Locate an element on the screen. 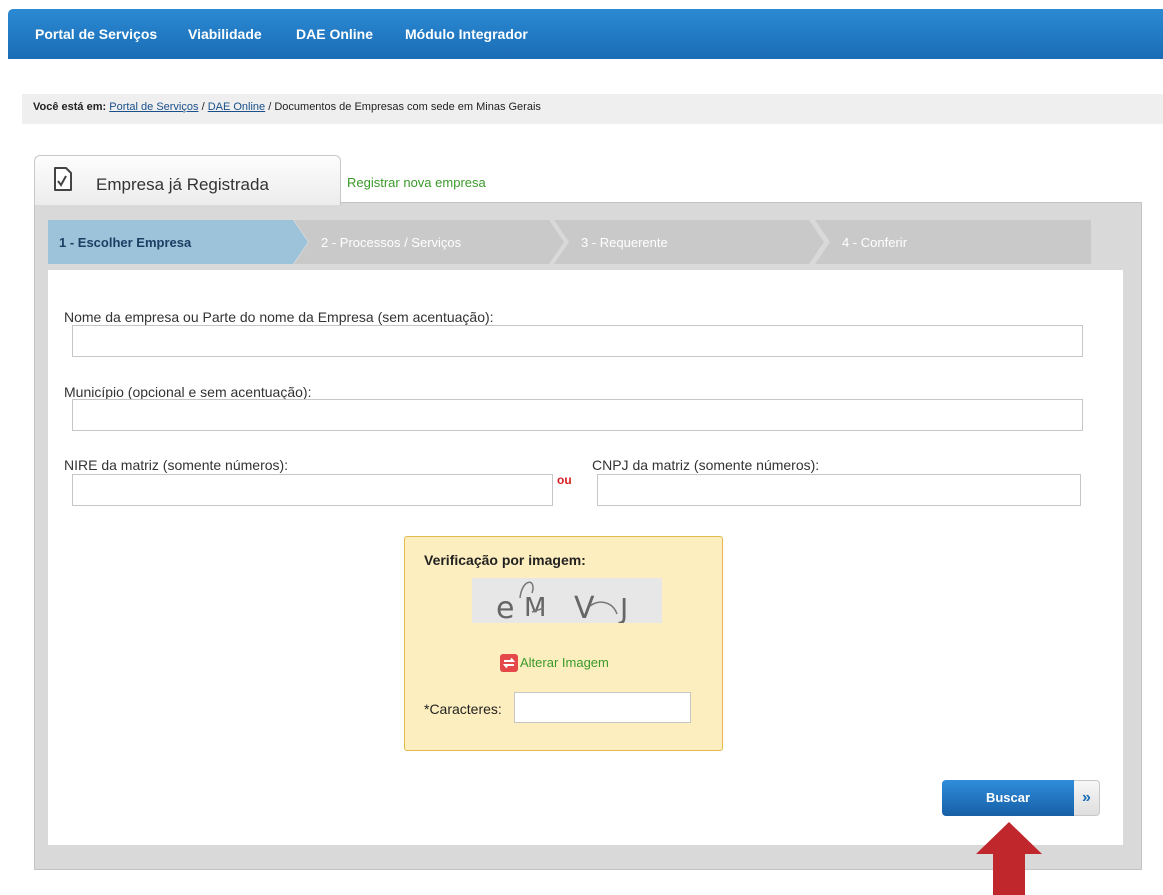 Image resolution: width=1163 pixels, height=895 pixels. tab-empresa-registrada-label: Empresa já Registrada is located at coordinates (182, 184).